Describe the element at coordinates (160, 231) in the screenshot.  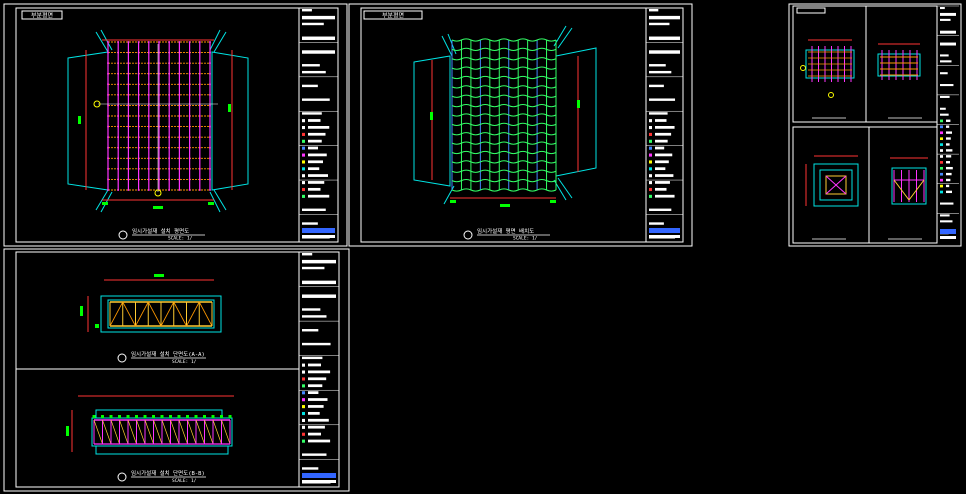
I see `drawing-title: 임시가설재 설치 평면도` at that location.